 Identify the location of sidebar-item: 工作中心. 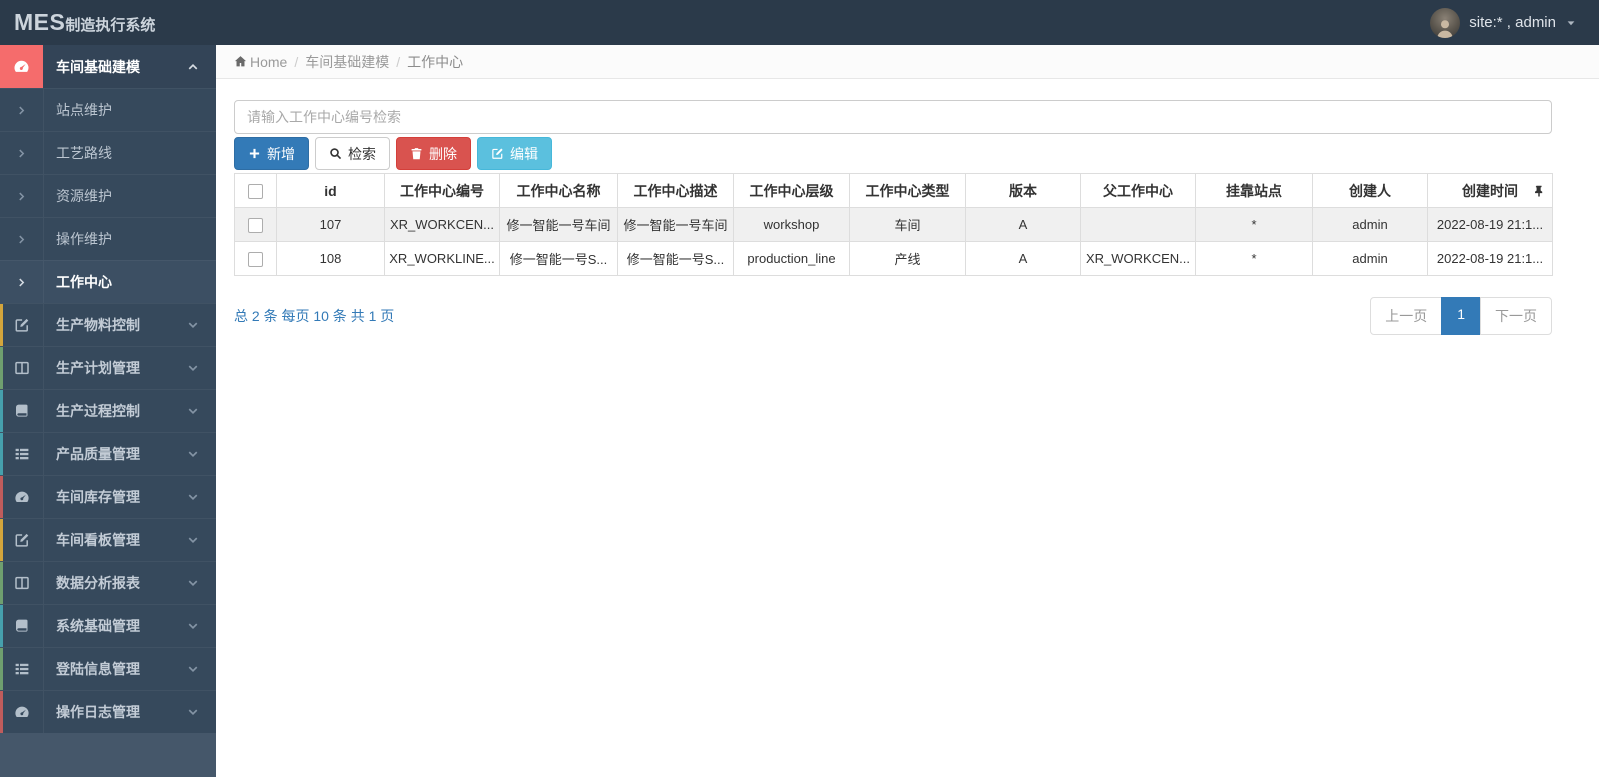
(108, 281).